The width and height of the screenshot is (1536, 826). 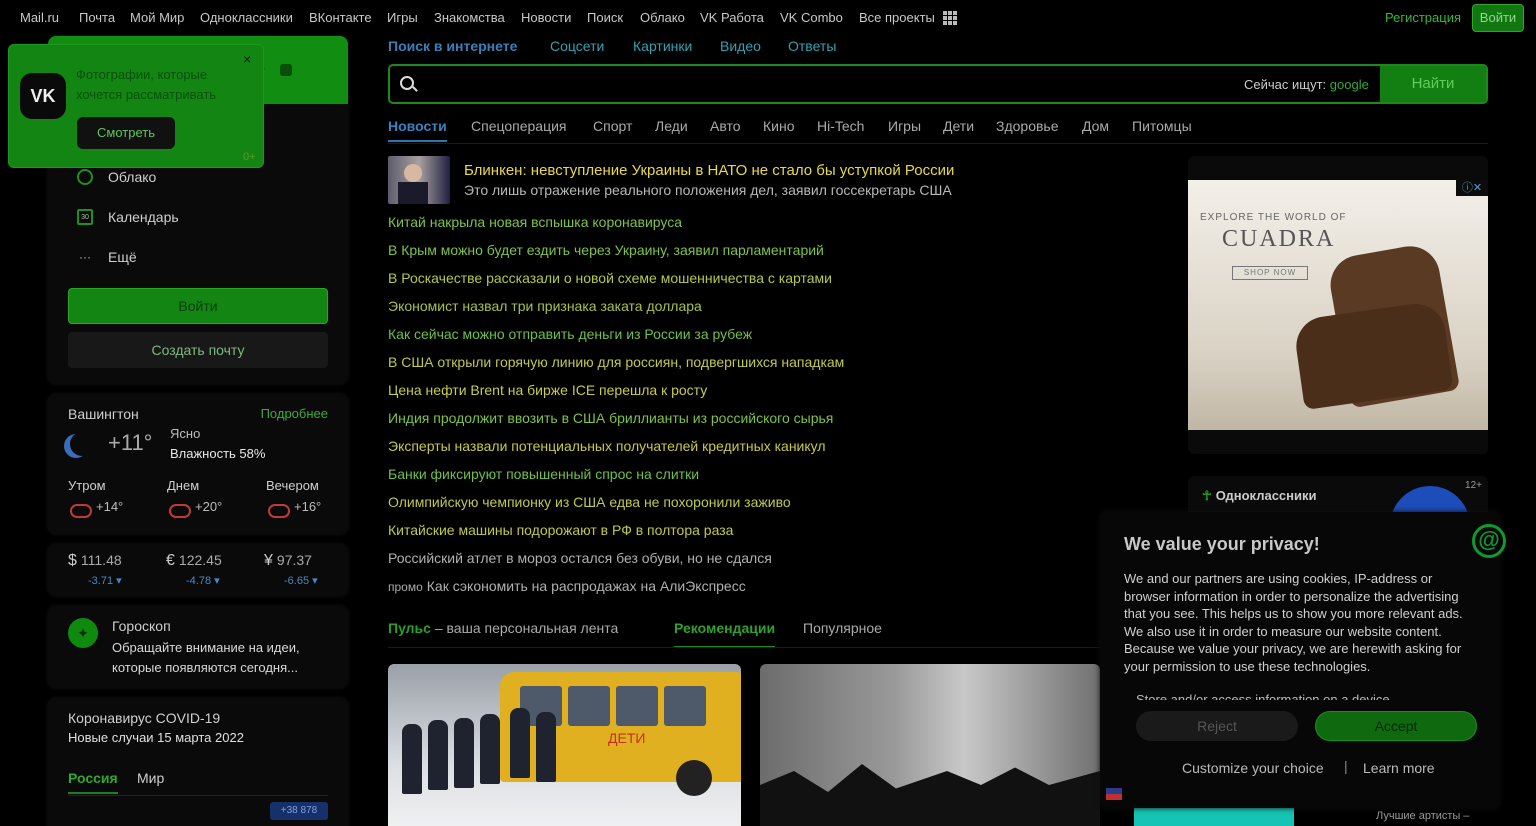 I want to click on lead-news-image, so click(x=419, y=180).